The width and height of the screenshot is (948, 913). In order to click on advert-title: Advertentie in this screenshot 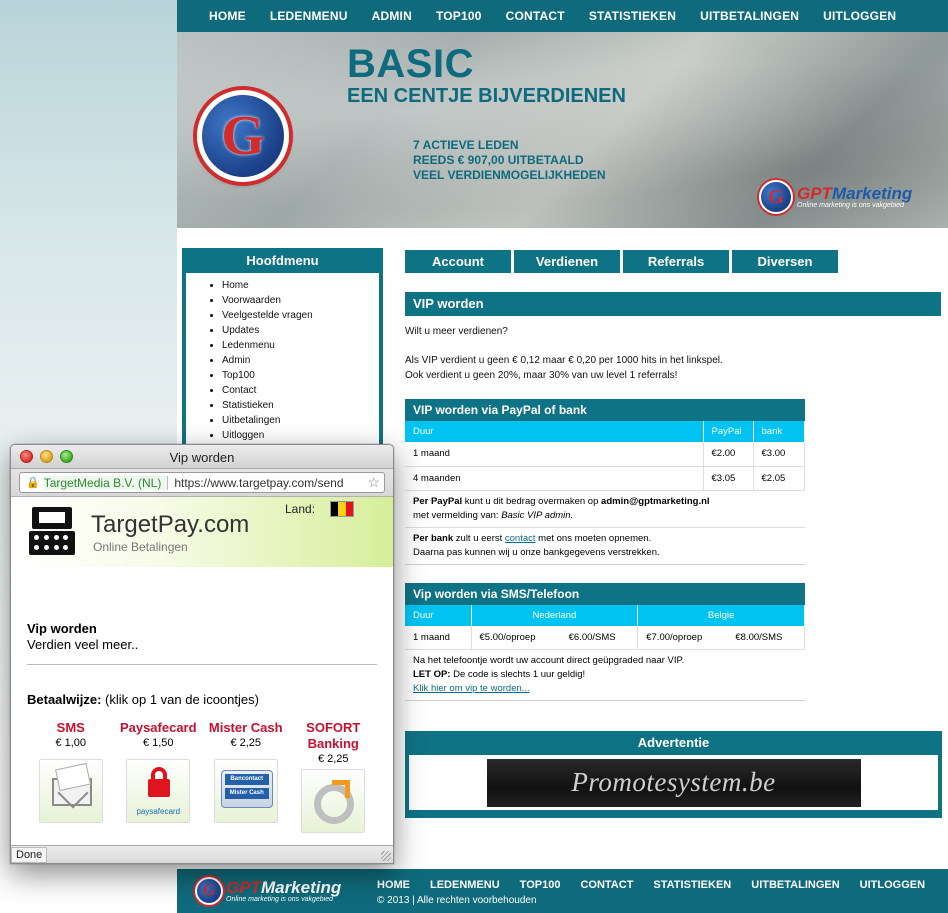, I will do `click(673, 742)`.